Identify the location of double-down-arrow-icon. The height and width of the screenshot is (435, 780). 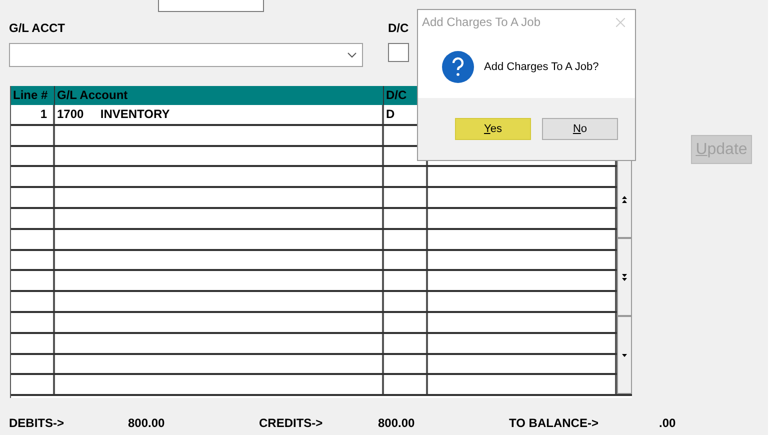
(624, 277).